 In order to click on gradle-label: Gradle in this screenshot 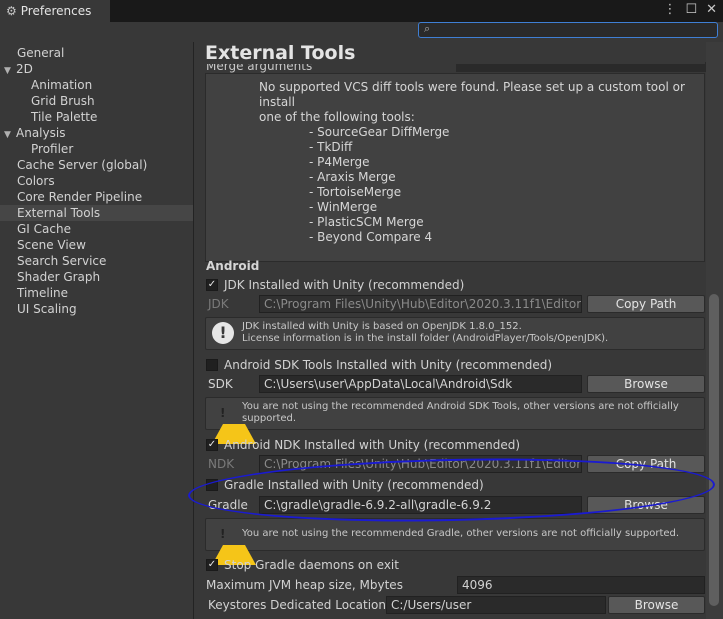, I will do `click(228, 505)`.